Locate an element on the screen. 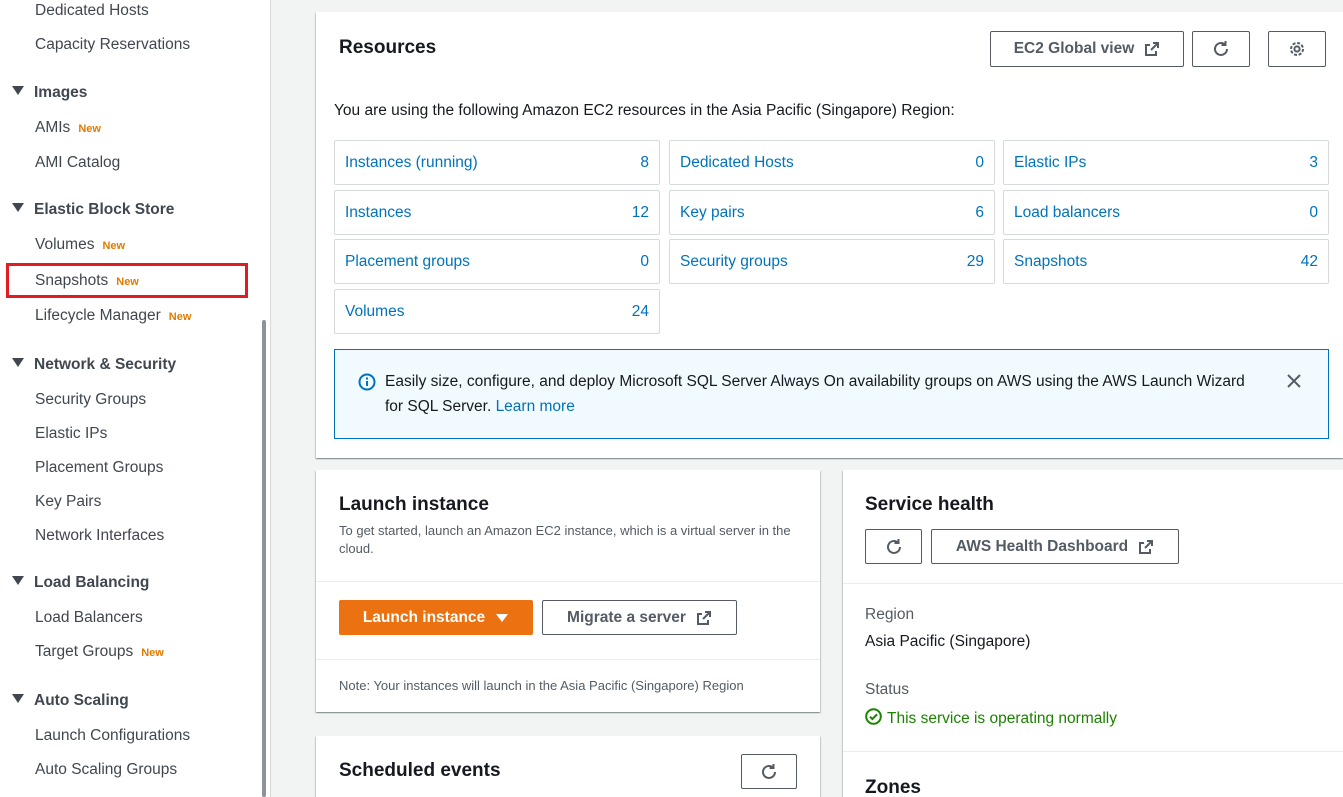  sidebar-item-amis: AMIs New is located at coordinates (68, 128).